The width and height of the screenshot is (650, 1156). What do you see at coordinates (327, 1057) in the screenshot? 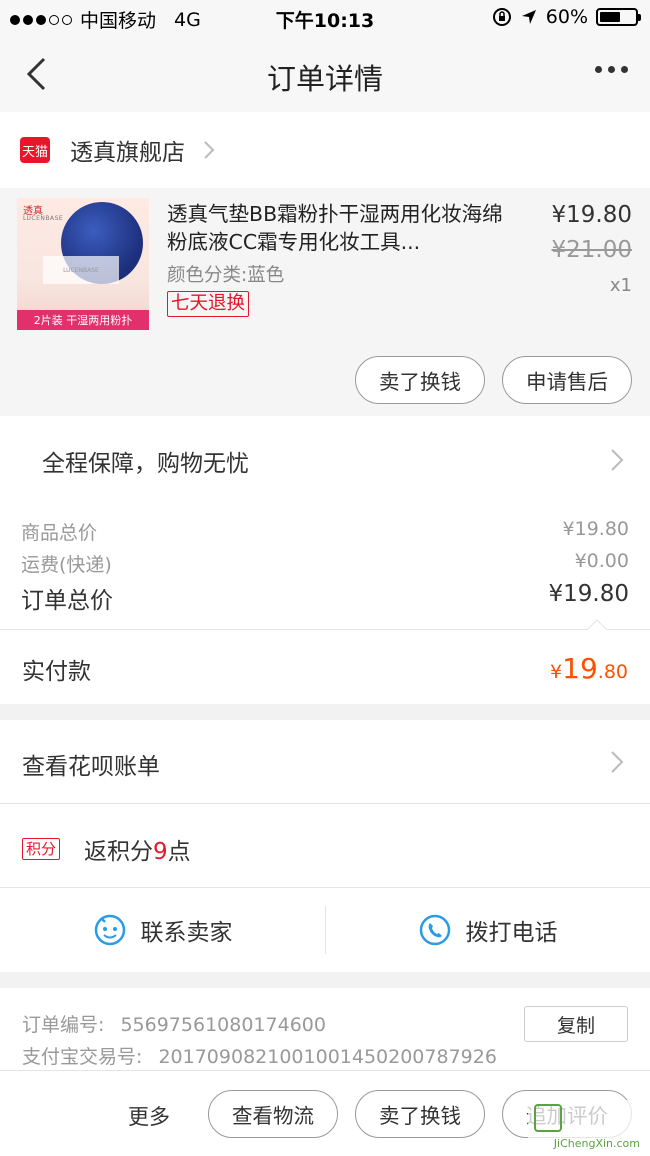
I see `alipay-number-value: 2017090821001001450200787926` at bounding box center [327, 1057].